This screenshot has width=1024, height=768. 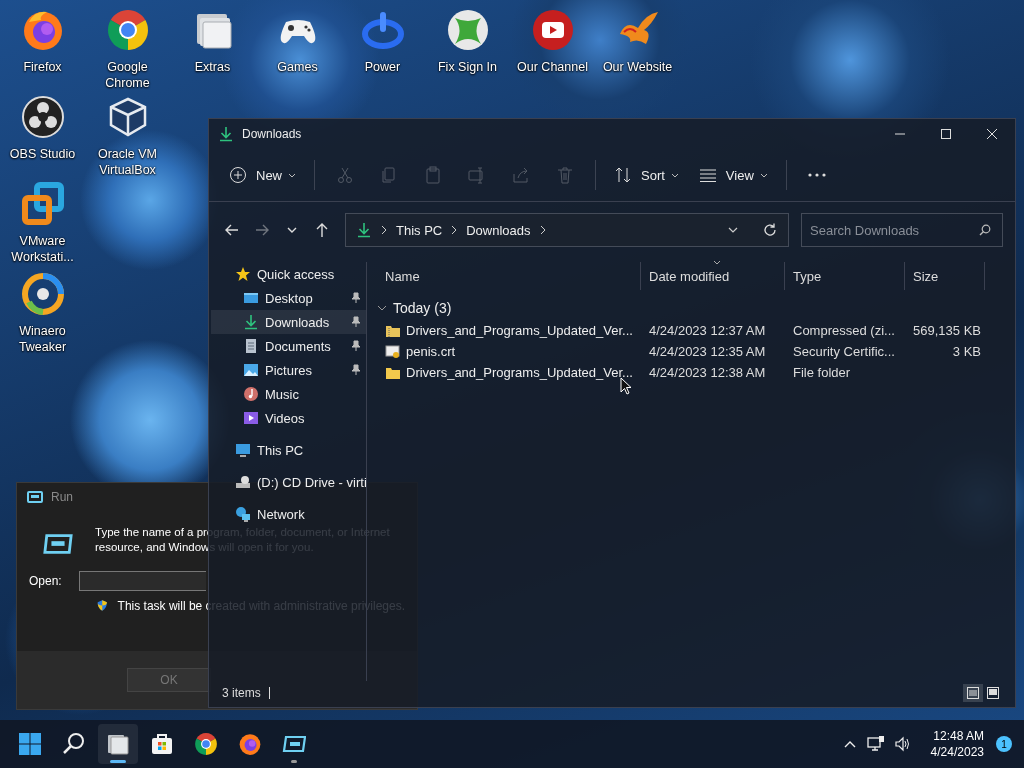 I want to click on nav-item: (D:) CD Drive - virti, so click(x=288, y=482).